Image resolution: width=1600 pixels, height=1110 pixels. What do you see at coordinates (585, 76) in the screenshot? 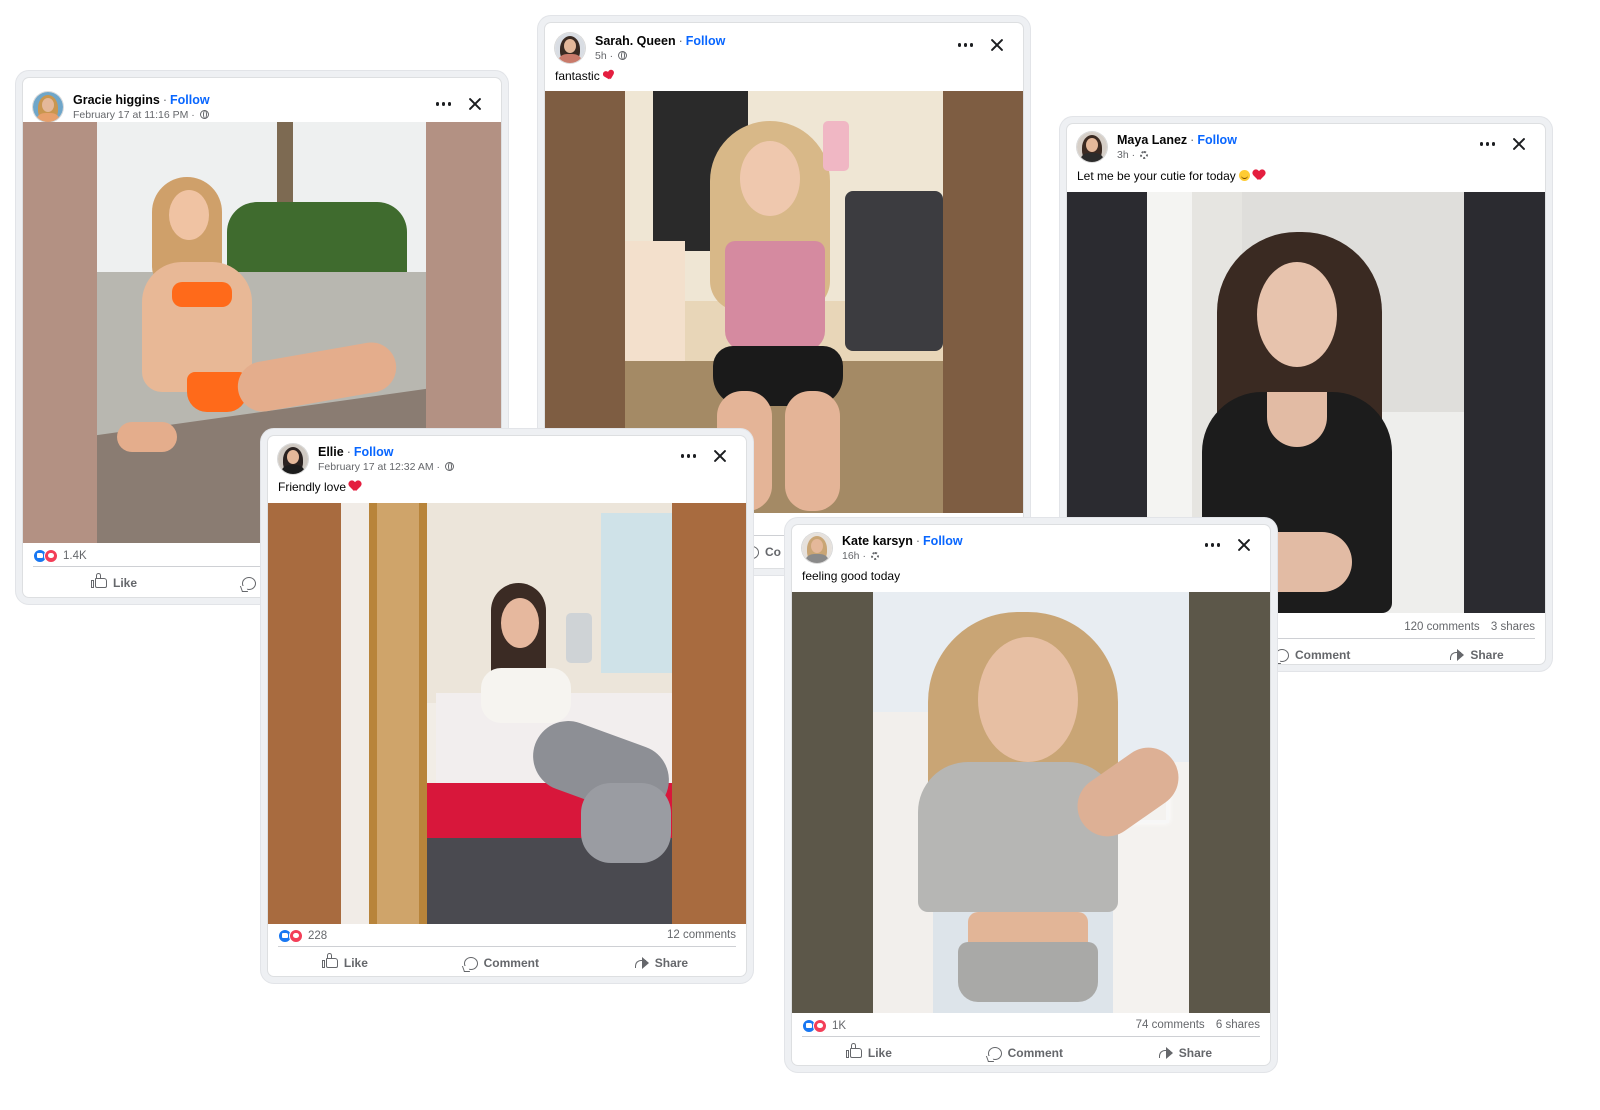
I see `post-caption: fantastic` at bounding box center [585, 76].